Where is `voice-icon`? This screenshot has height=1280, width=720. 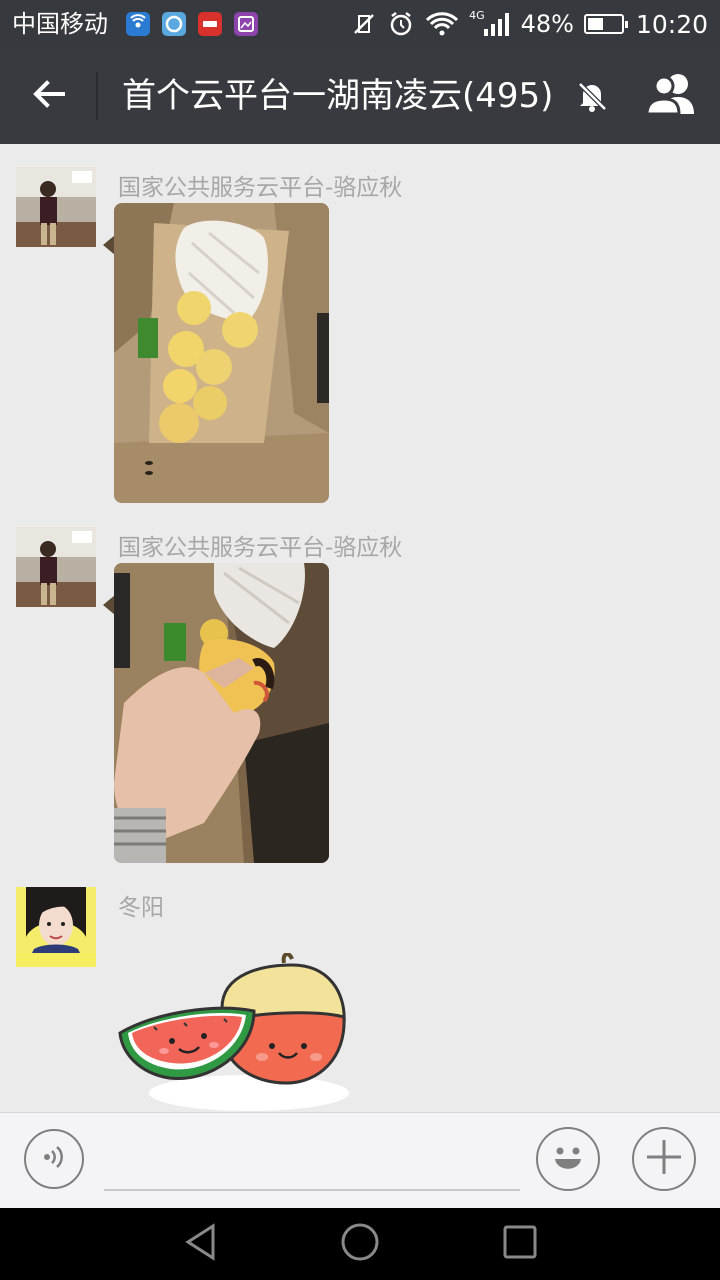 voice-icon is located at coordinates (54, 1159).